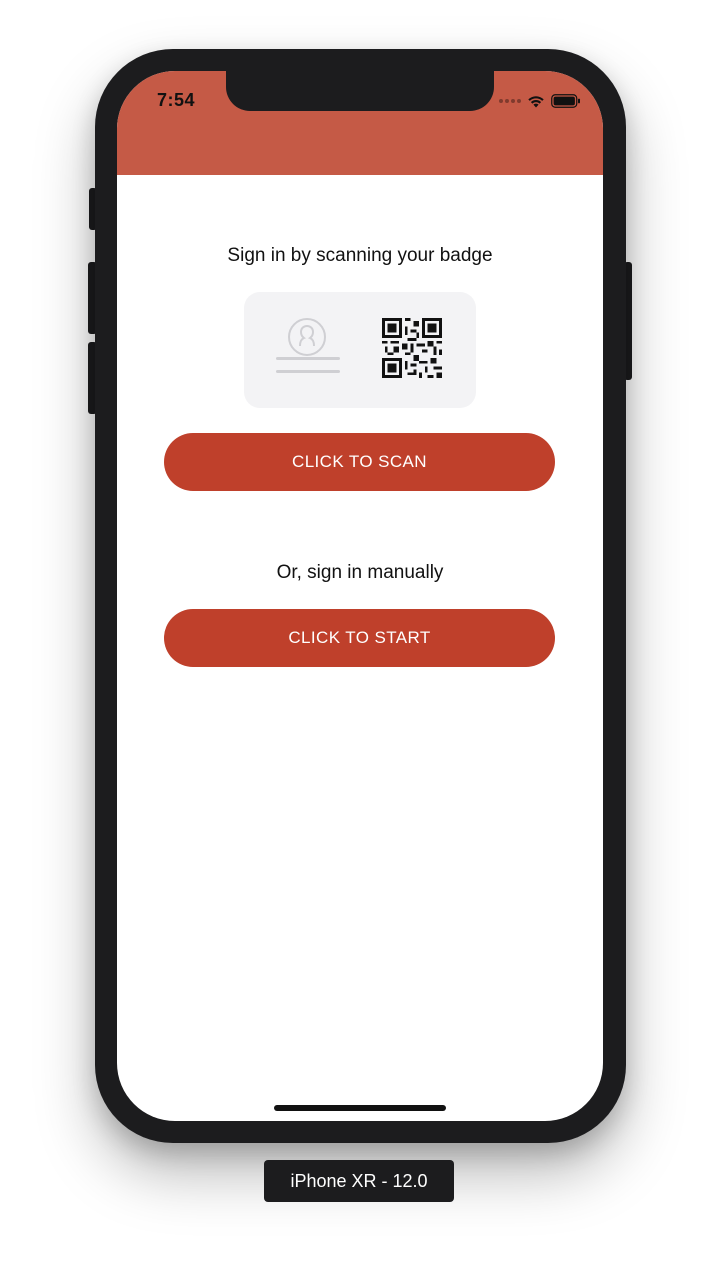 This screenshot has height=1264, width=720. I want to click on click-to-scan-button: CLICK TO SCAN, so click(359, 462).